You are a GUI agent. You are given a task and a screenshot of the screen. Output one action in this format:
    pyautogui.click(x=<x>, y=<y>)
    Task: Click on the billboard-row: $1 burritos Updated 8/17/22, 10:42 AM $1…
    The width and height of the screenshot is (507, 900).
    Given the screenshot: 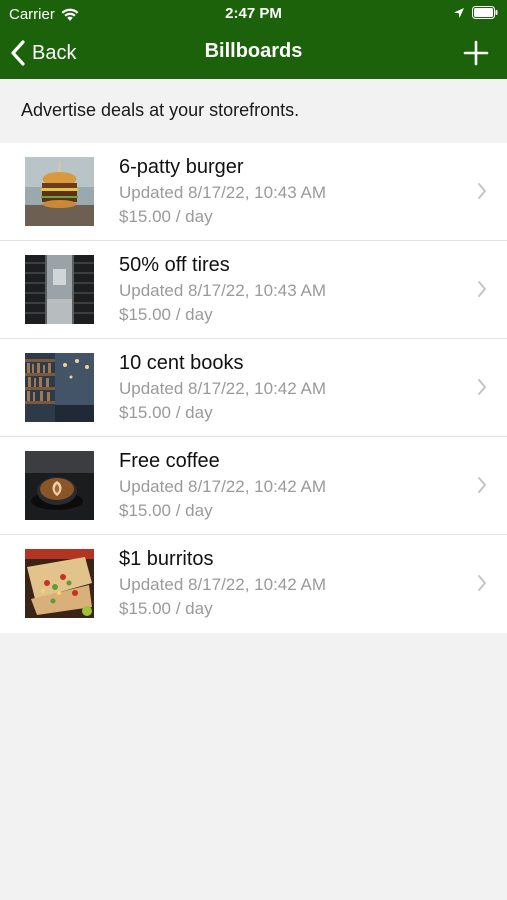 What is the action you would take?
    pyautogui.click(x=253, y=584)
    